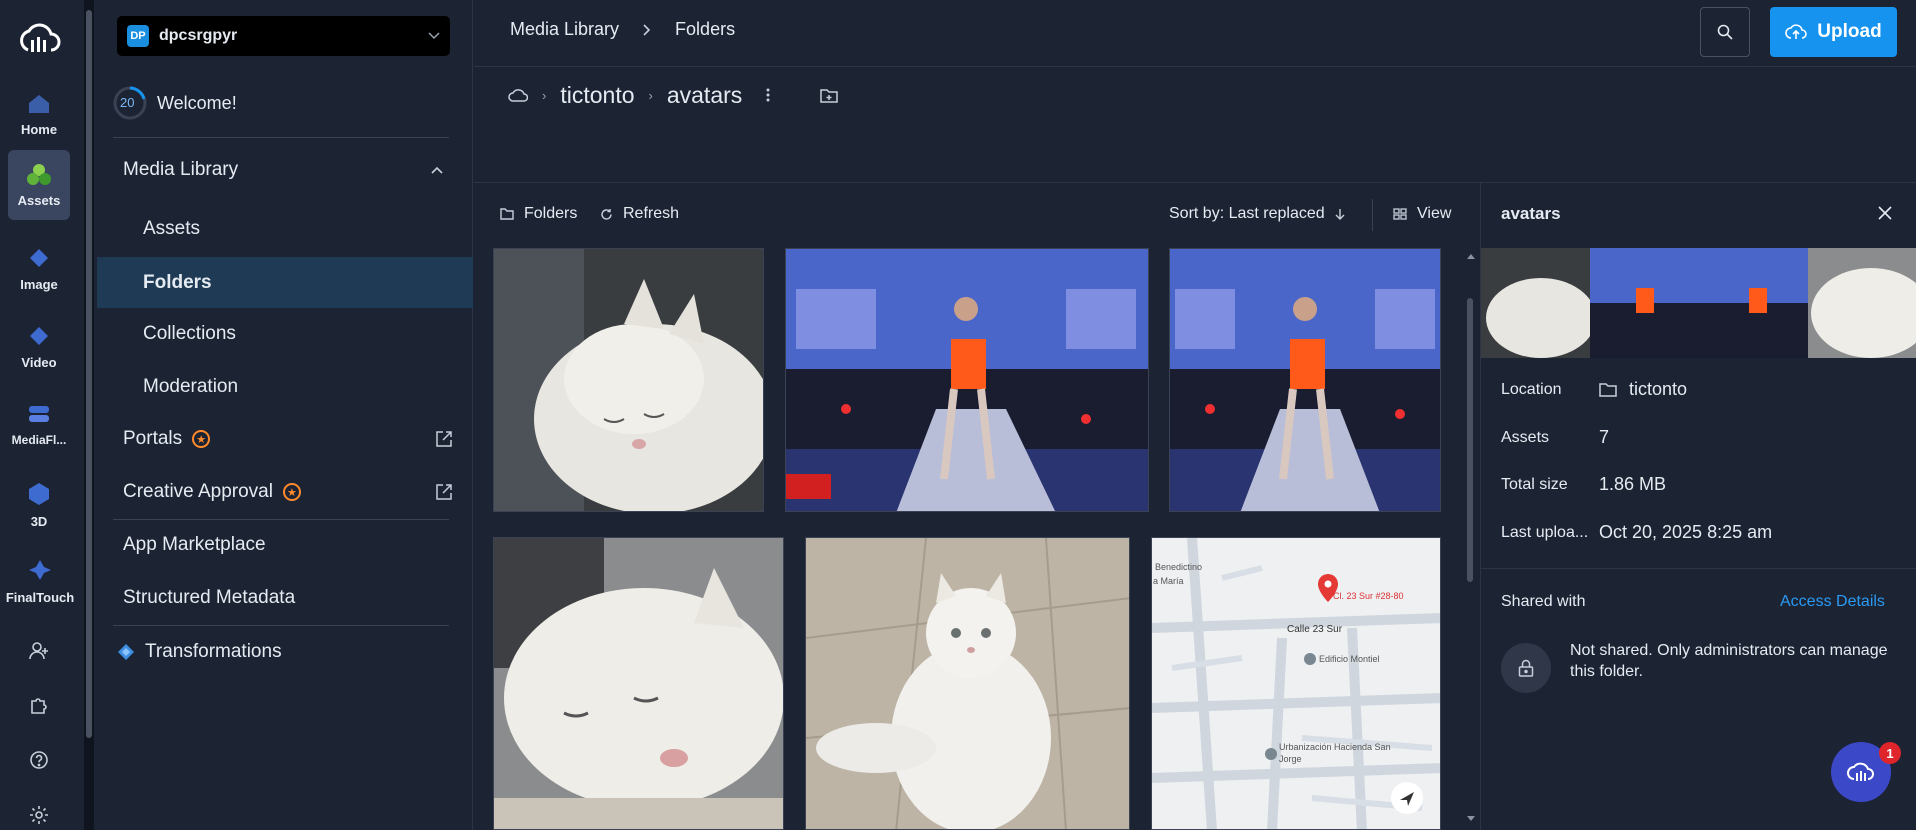  What do you see at coordinates (198, 491) in the screenshot?
I see `nav-creative-approval-label: Creative Approval` at bounding box center [198, 491].